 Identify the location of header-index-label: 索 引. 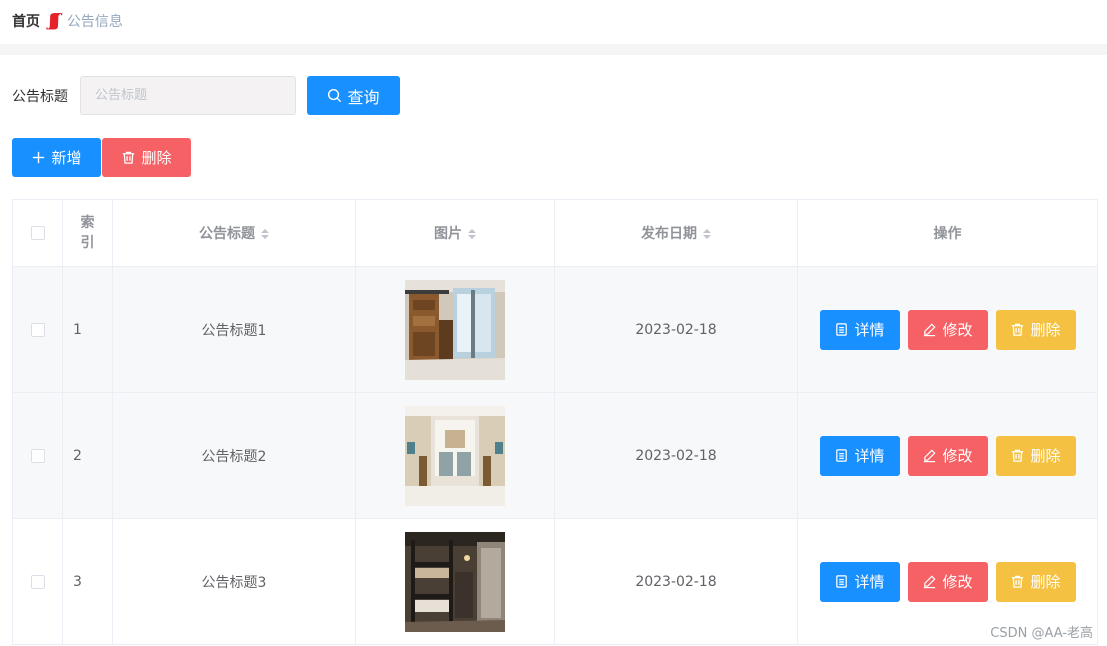
(87, 233).